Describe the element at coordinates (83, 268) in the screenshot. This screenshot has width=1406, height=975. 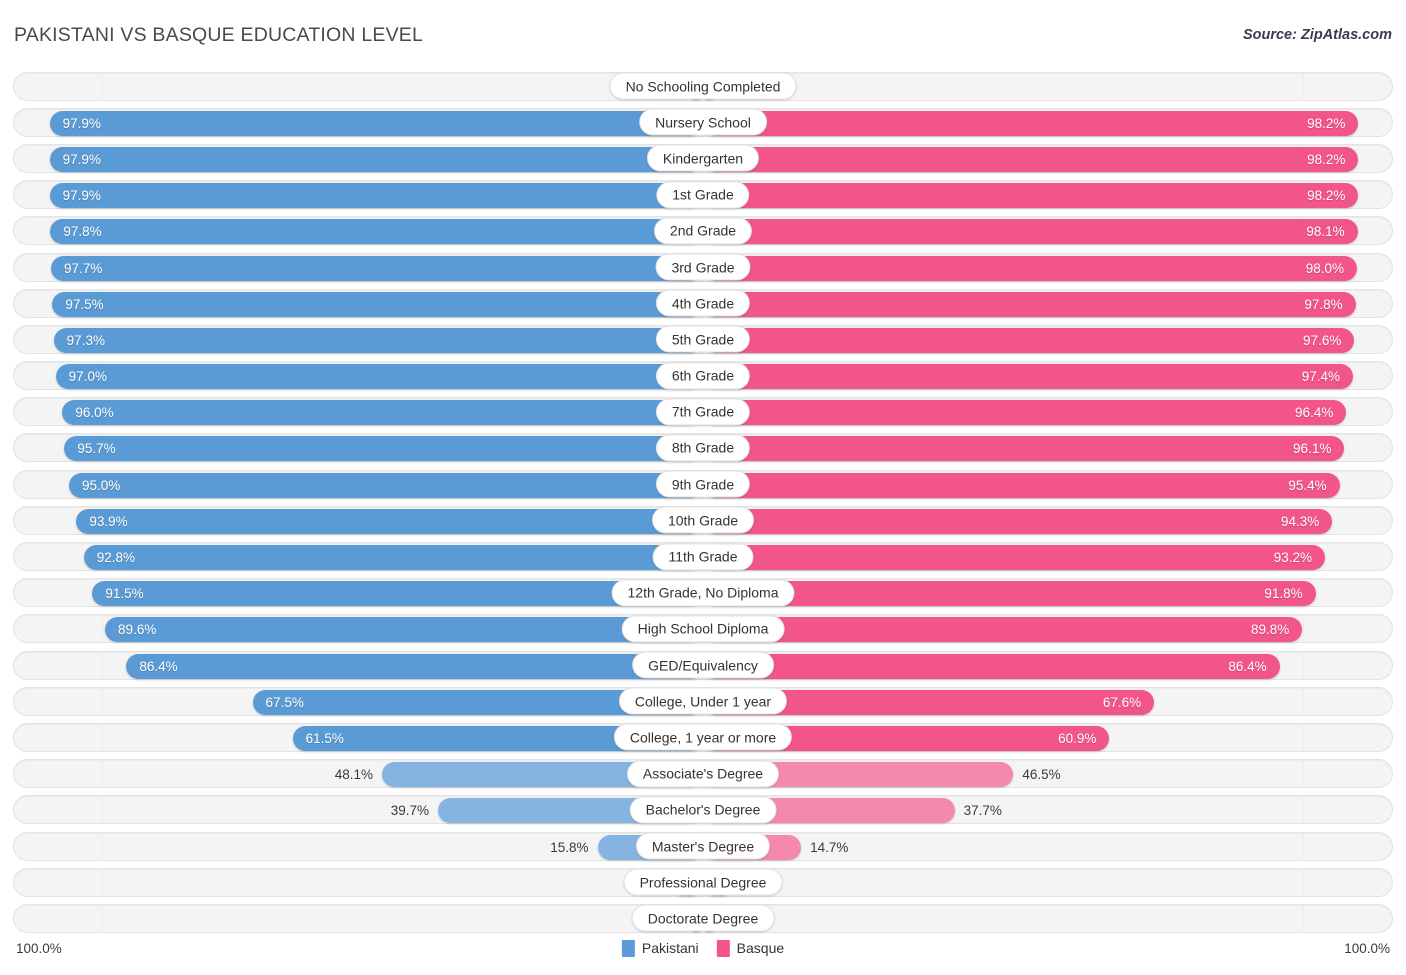
I see `bar-value-label-pakistani: 97.7%` at that location.